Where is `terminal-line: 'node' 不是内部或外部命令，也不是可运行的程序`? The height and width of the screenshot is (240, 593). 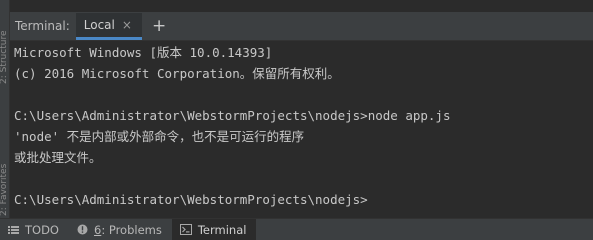
terminal-line: 'node' 不是内部或外部命令，也不是可运行的程序 is located at coordinates (159, 136).